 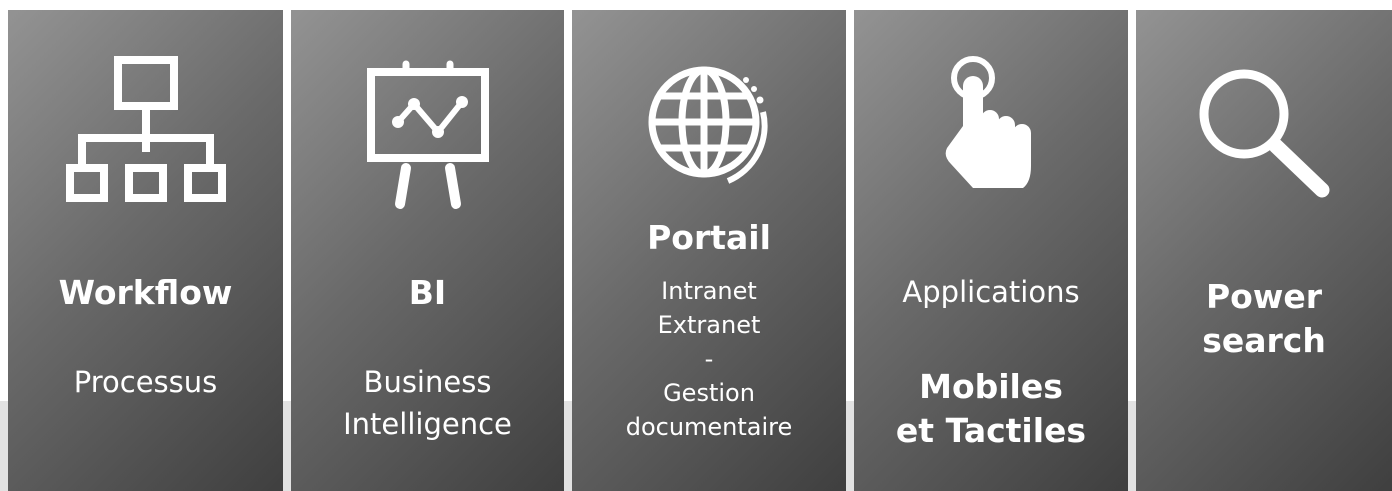 What do you see at coordinates (1264, 134) in the screenshot?
I see `magnifier-icon` at bounding box center [1264, 134].